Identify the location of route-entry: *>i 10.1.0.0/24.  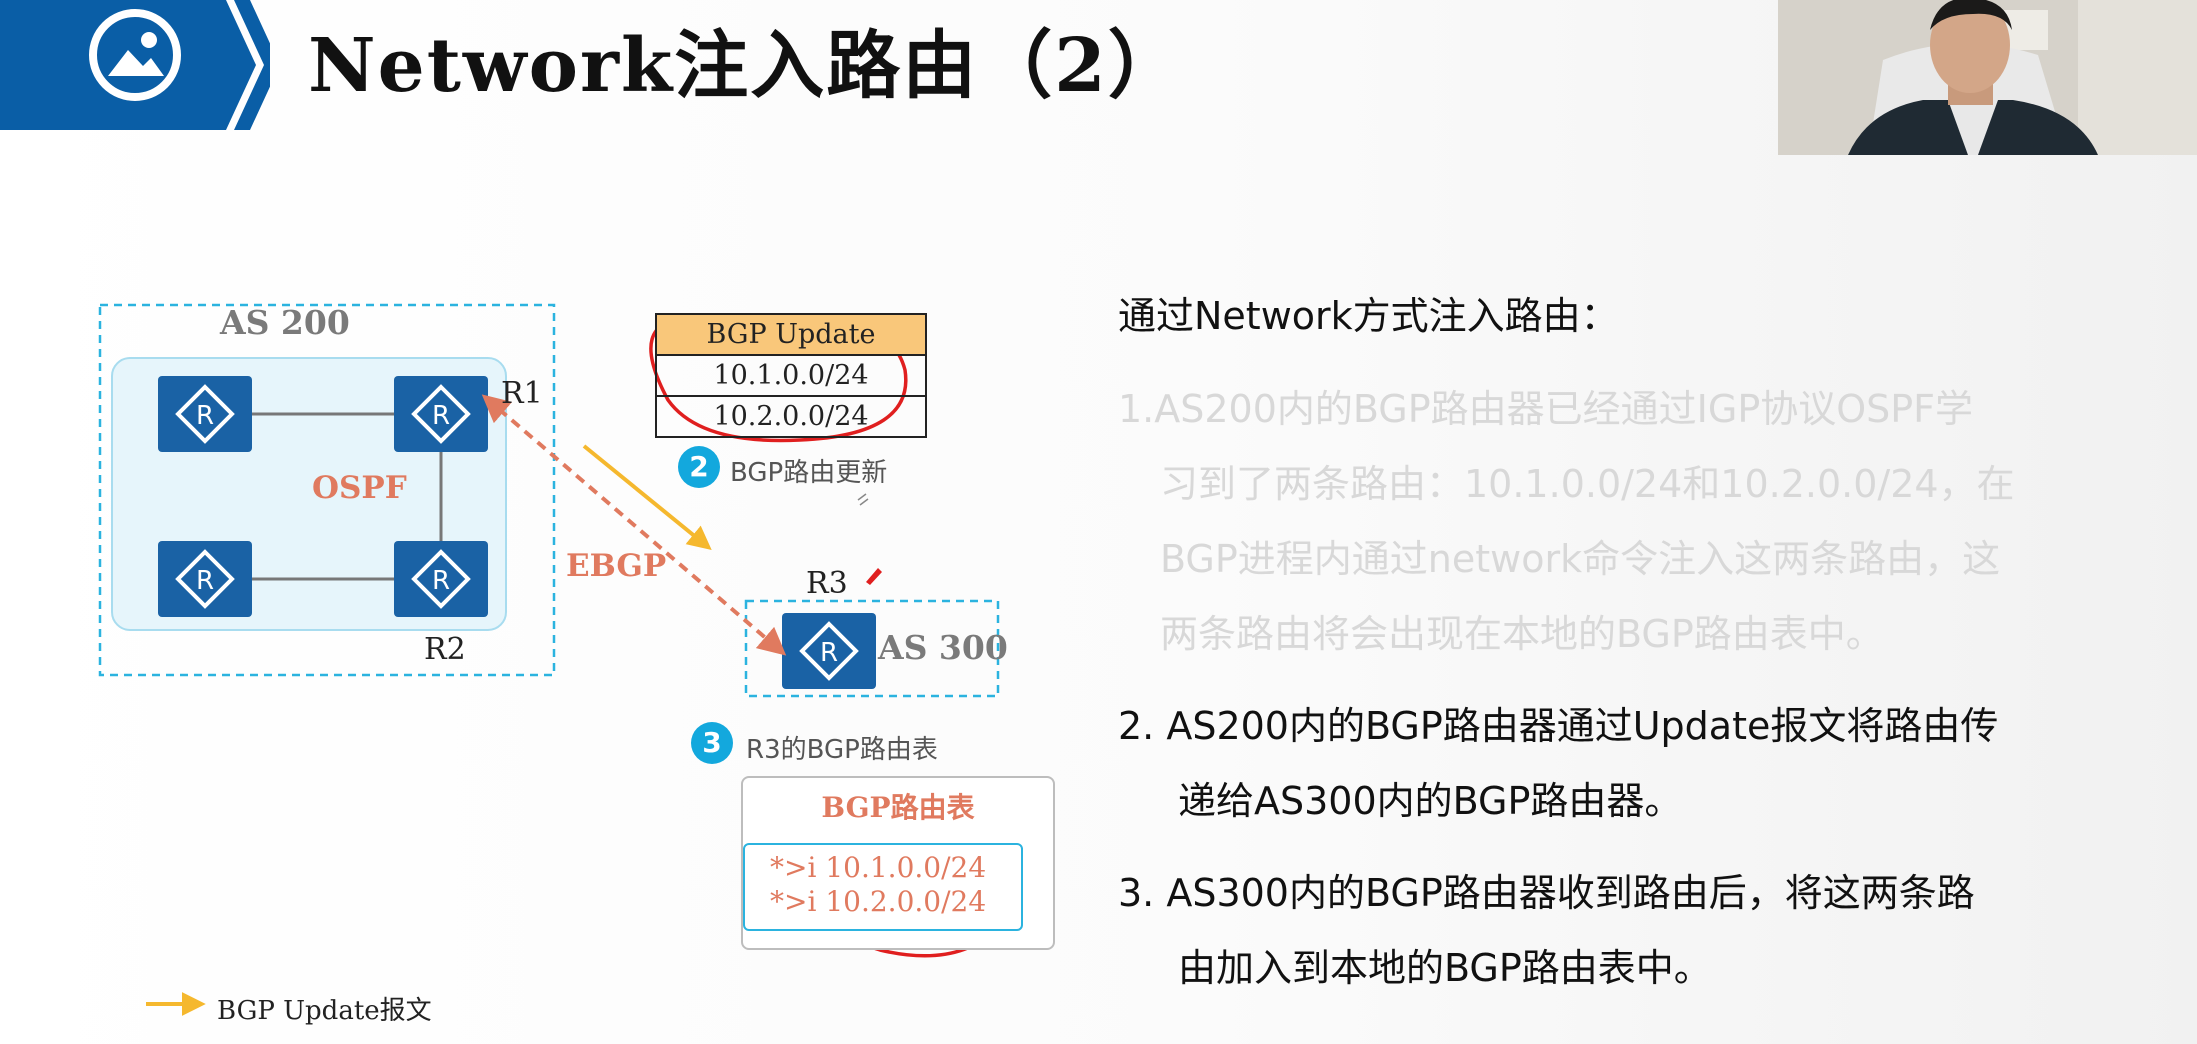
(878, 867).